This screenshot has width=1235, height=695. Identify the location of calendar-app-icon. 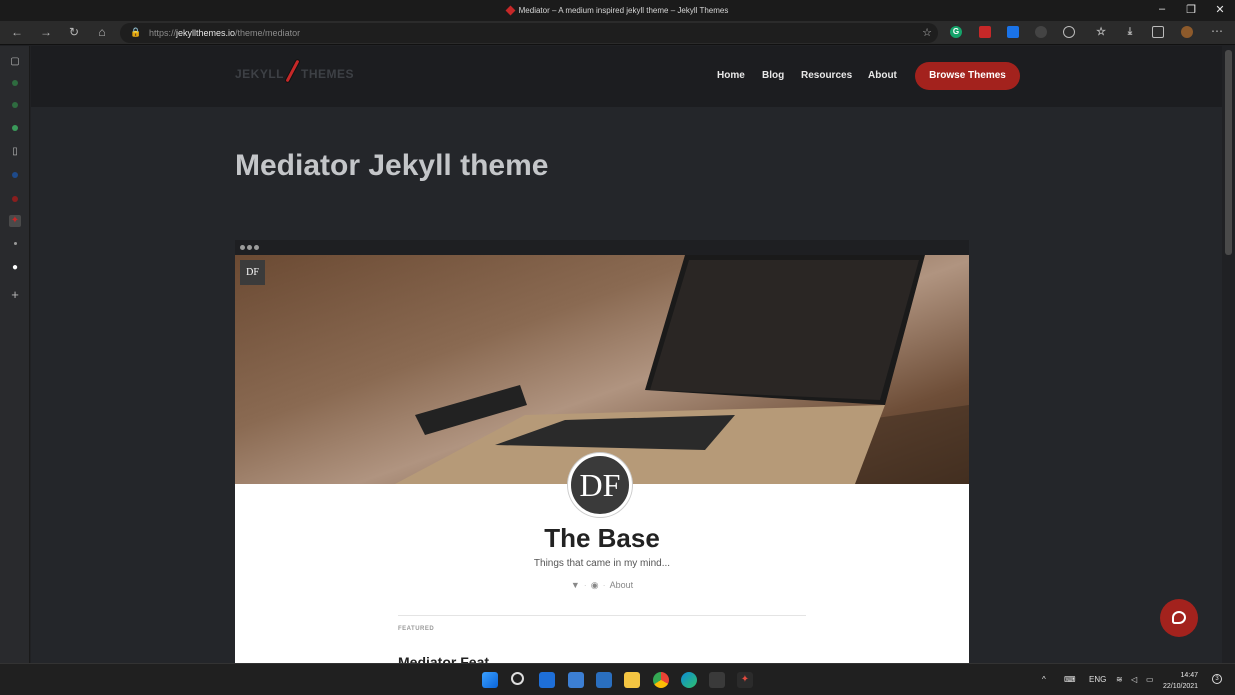
(576, 680).